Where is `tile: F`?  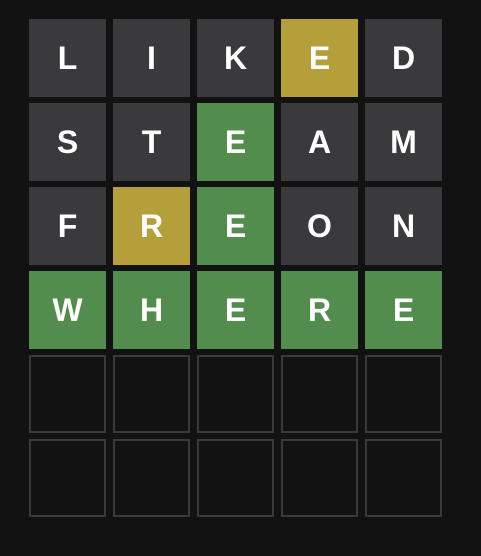 tile: F is located at coordinates (67, 226).